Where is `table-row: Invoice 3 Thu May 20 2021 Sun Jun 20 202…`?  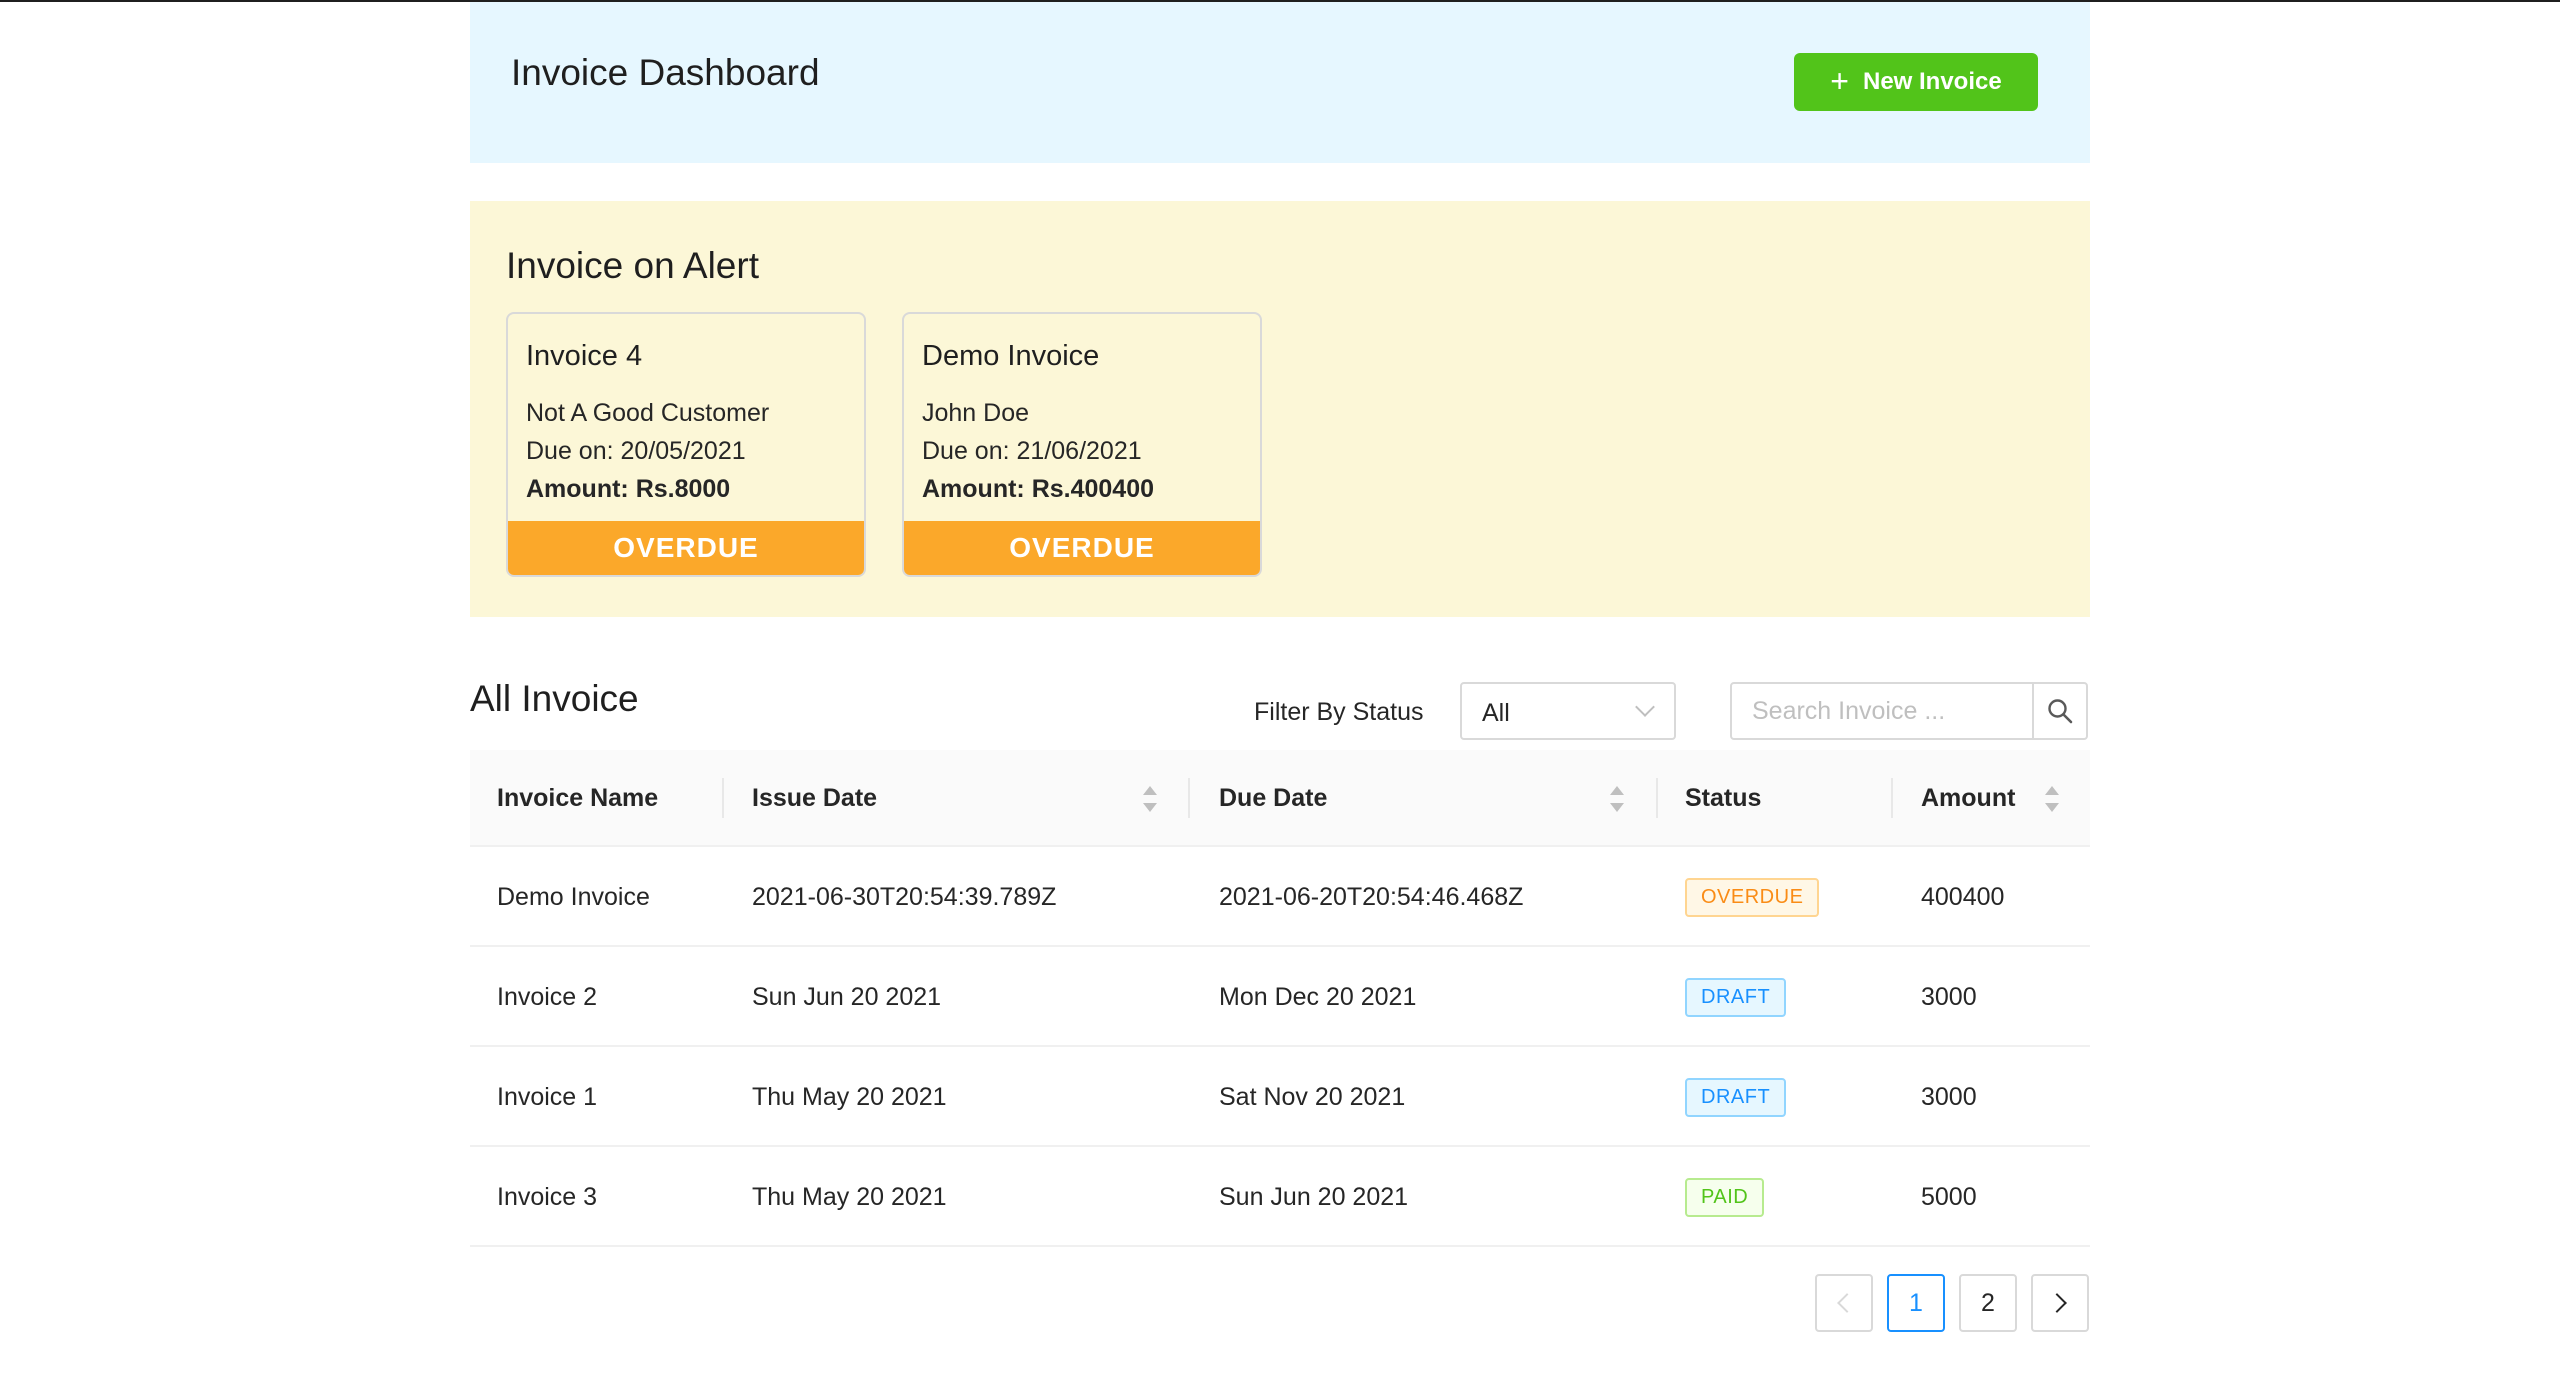
table-row: Invoice 3 Thu May 20 2021 Sun Jun 20 202… is located at coordinates (1280, 1197).